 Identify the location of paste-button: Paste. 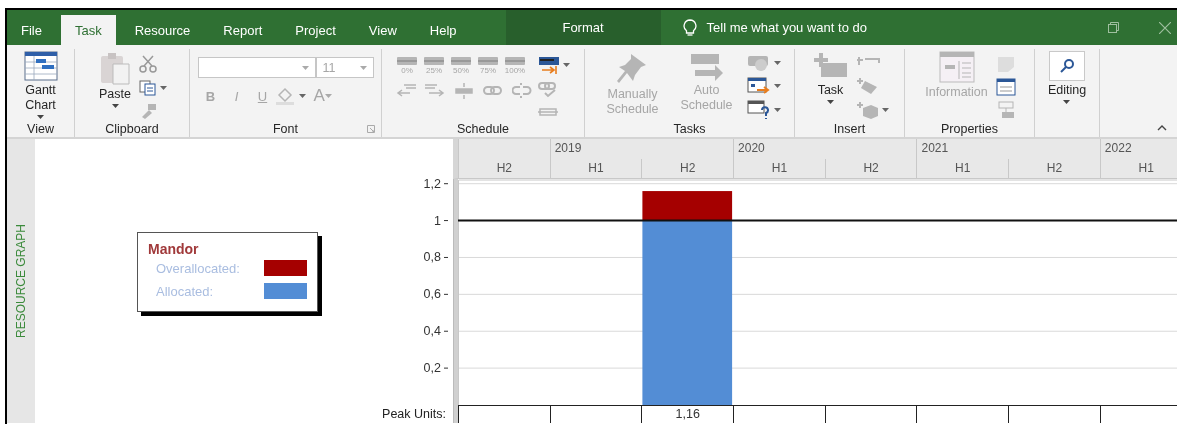
(115, 86).